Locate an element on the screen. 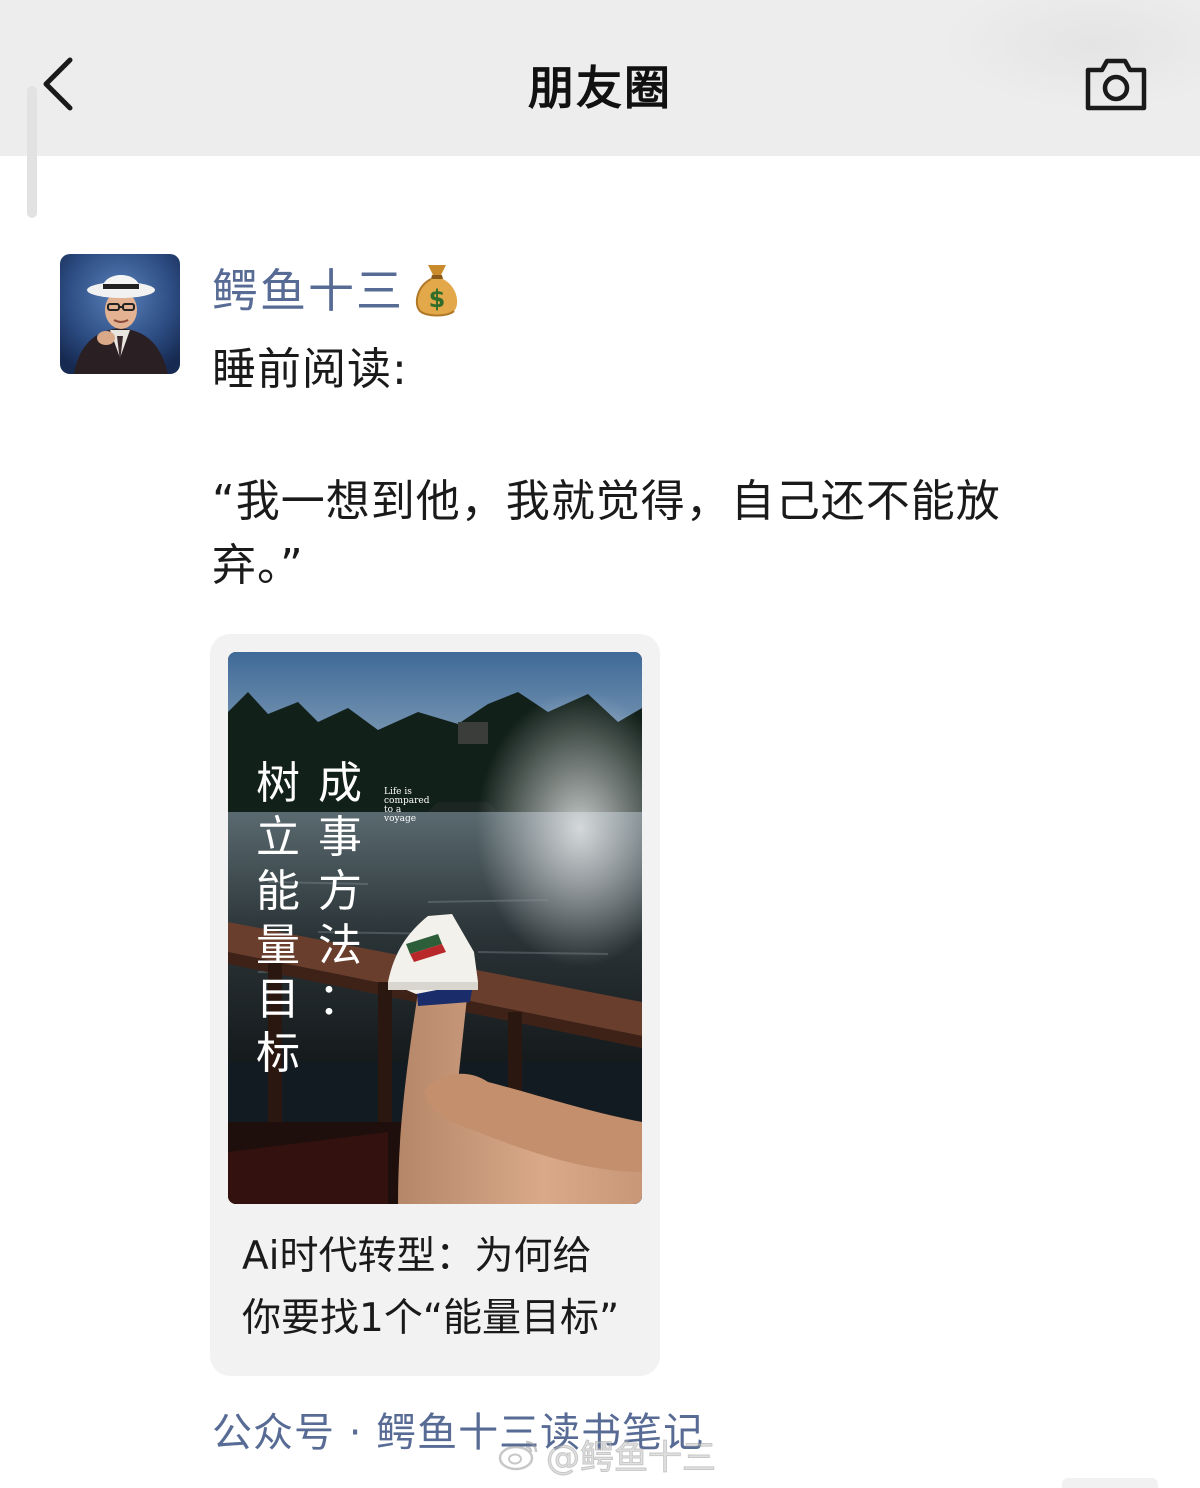  cover-char: 法 is located at coordinates (340, 945).